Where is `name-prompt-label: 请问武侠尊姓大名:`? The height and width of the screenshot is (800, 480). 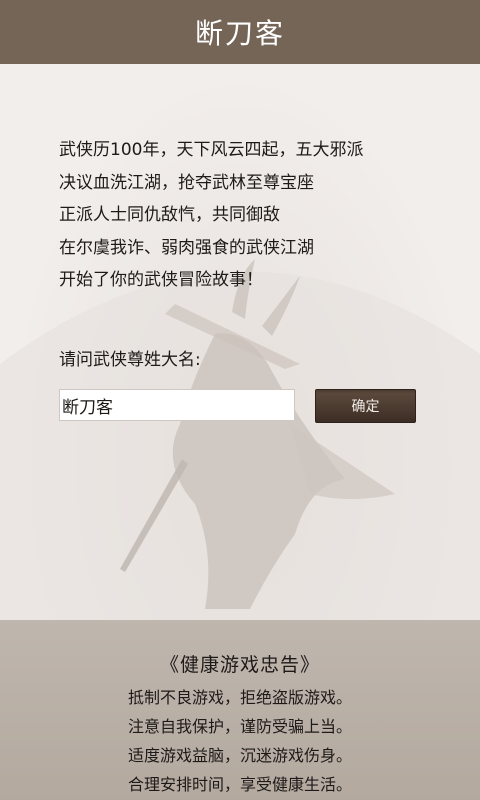 name-prompt-label: 请问武侠尊姓大名: is located at coordinates (130, 360).